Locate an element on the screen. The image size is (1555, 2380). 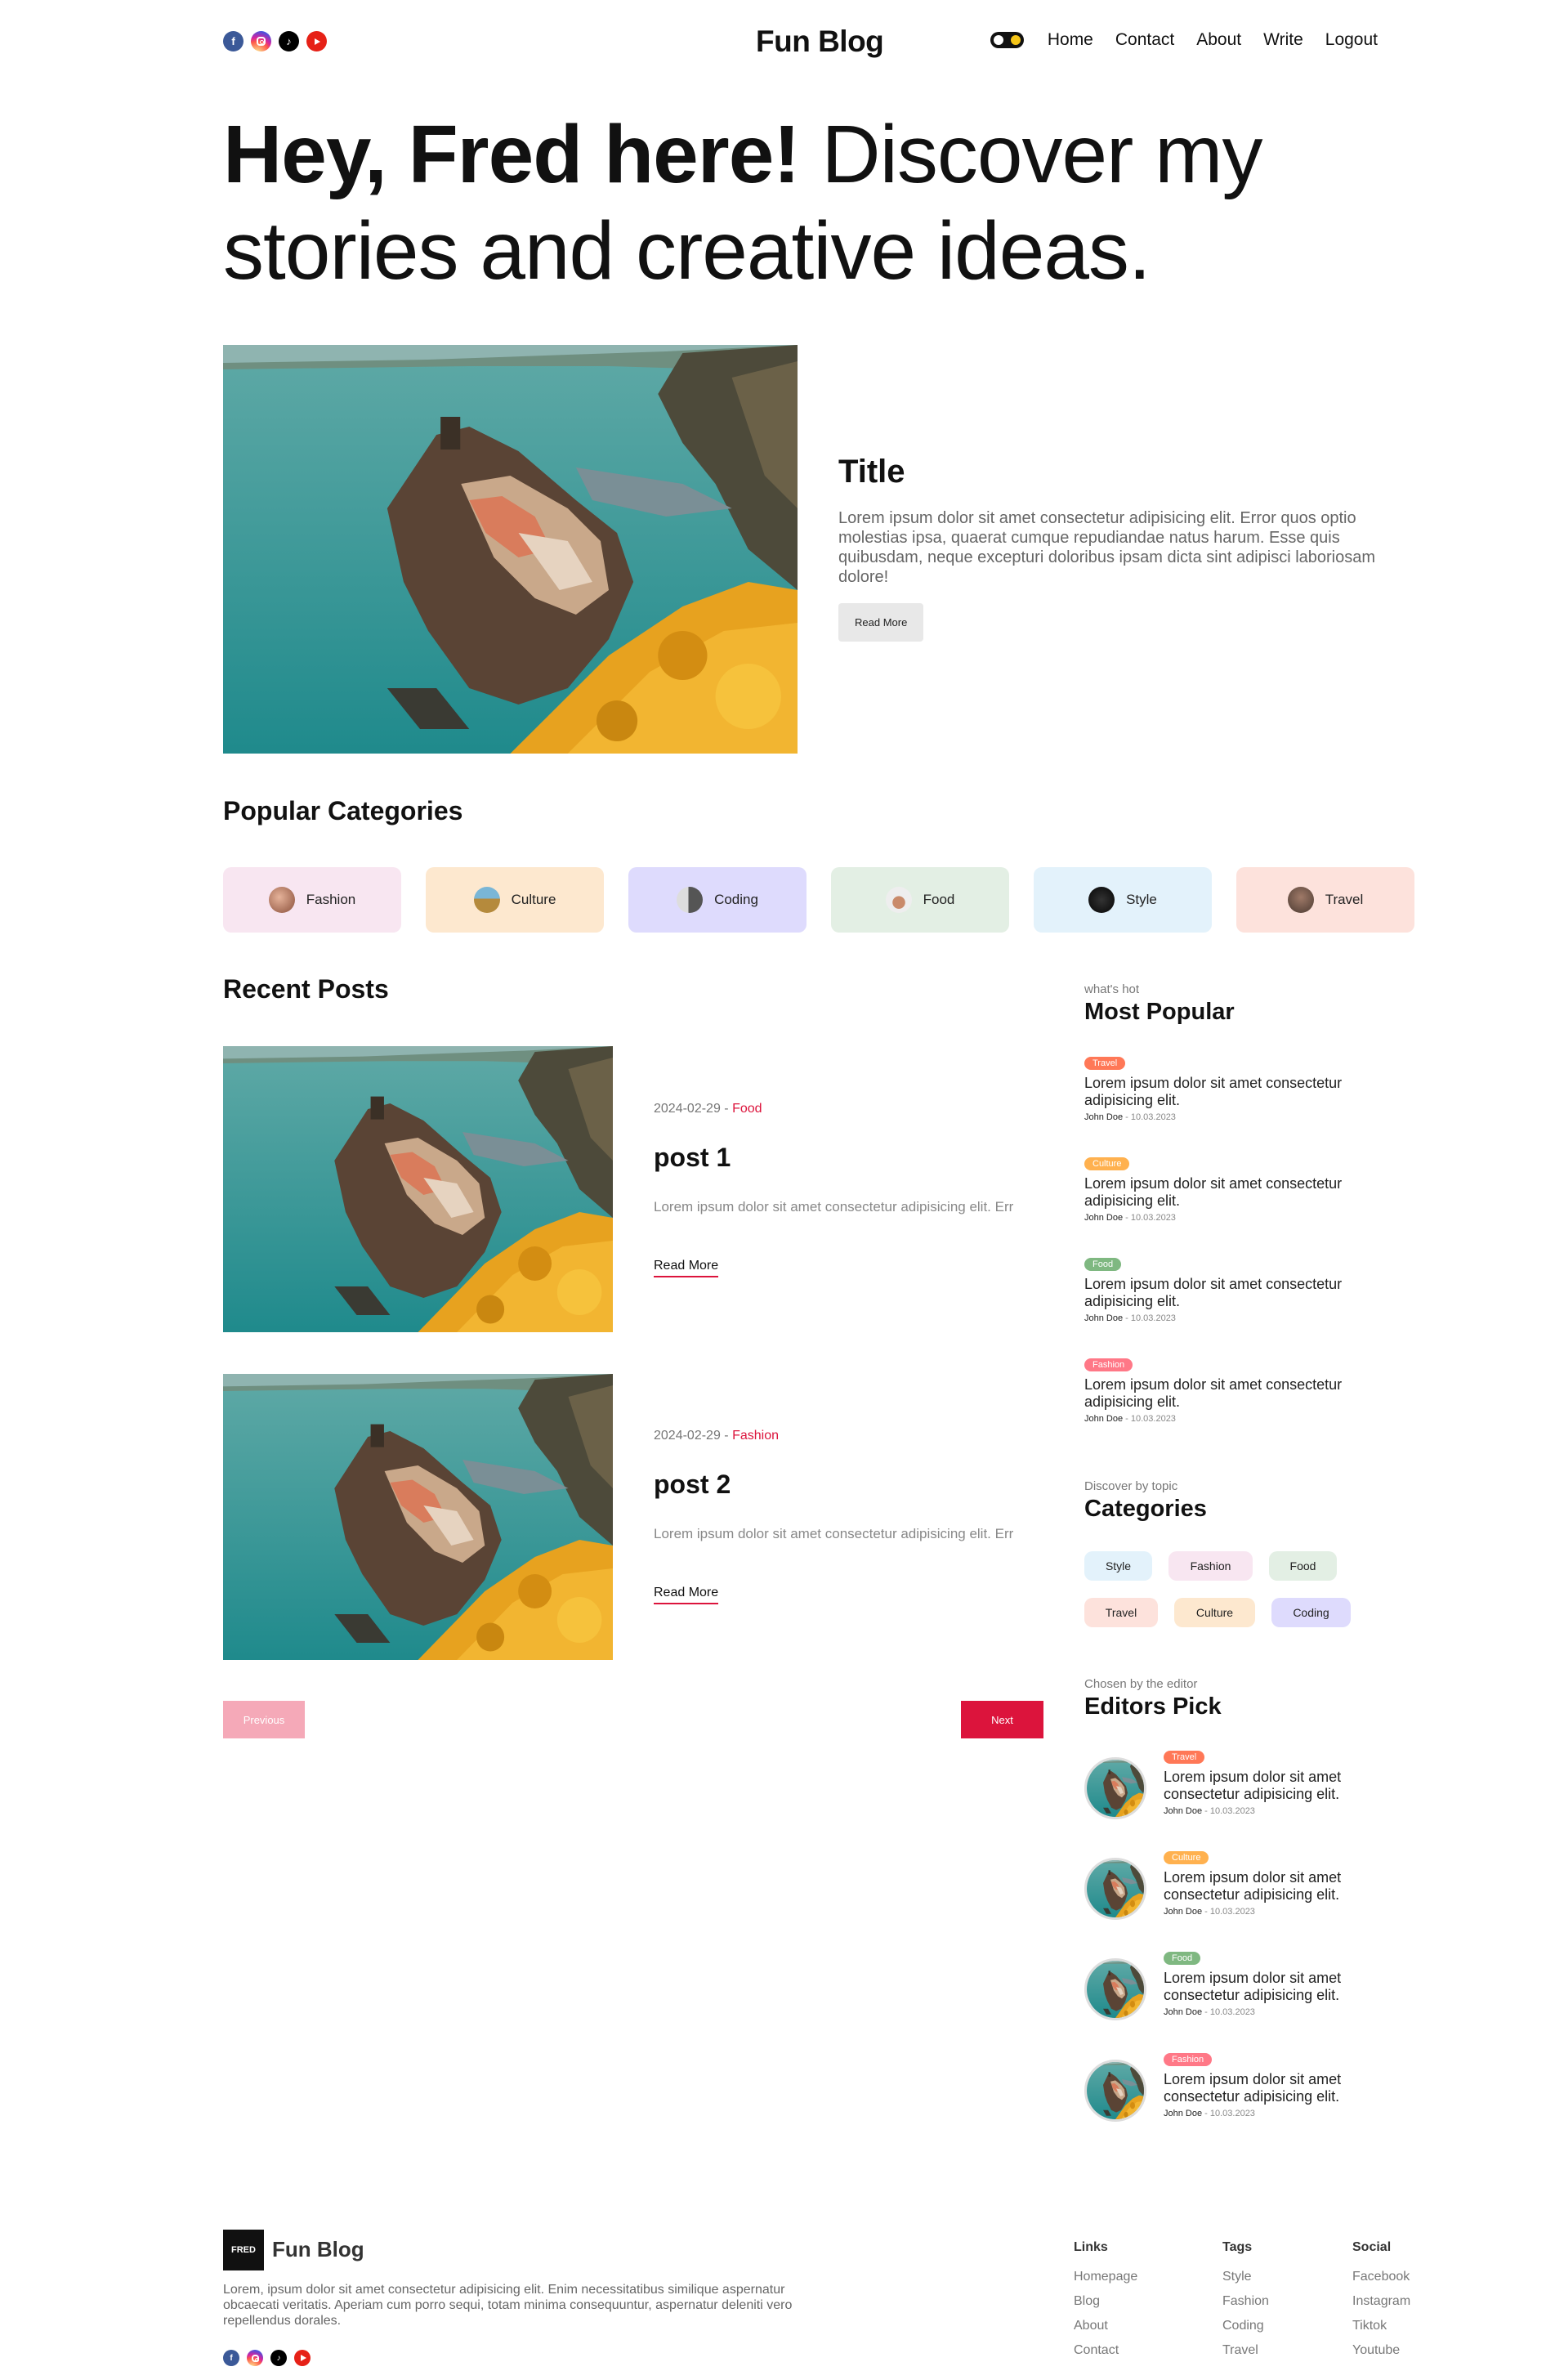
popular-categories-title: Popular Categories is located at coordinates (343, 810).